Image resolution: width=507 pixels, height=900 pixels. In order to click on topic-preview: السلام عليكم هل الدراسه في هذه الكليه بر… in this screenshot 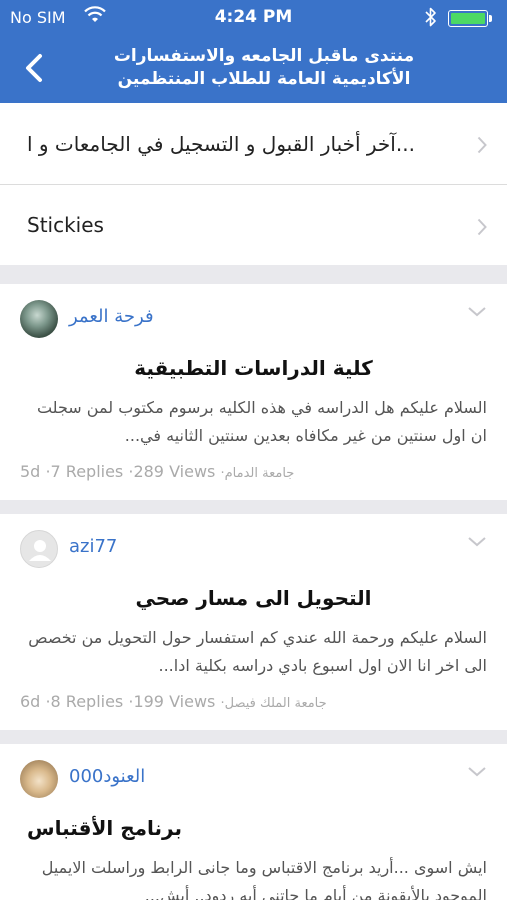, I will do `click(261, 421)`.